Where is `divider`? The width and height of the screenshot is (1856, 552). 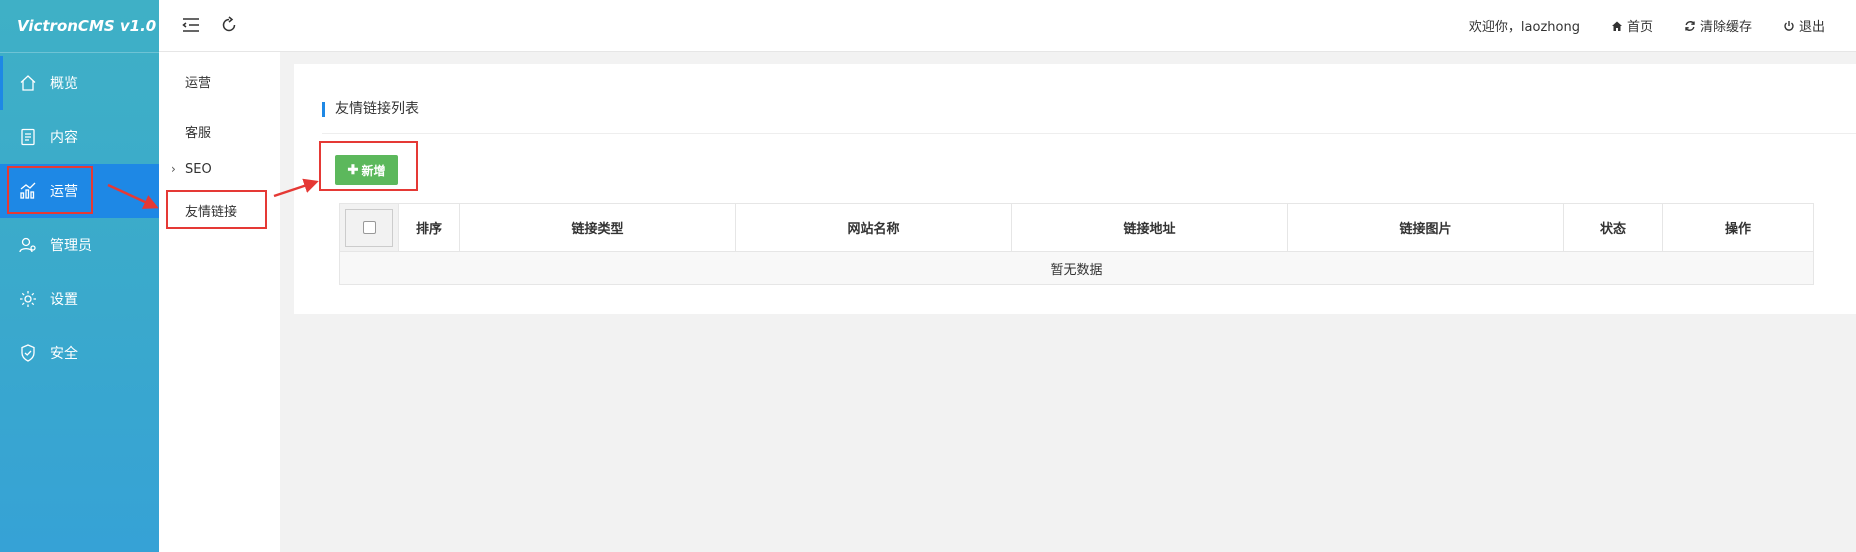
divider is located at coordinates (1089, 133).